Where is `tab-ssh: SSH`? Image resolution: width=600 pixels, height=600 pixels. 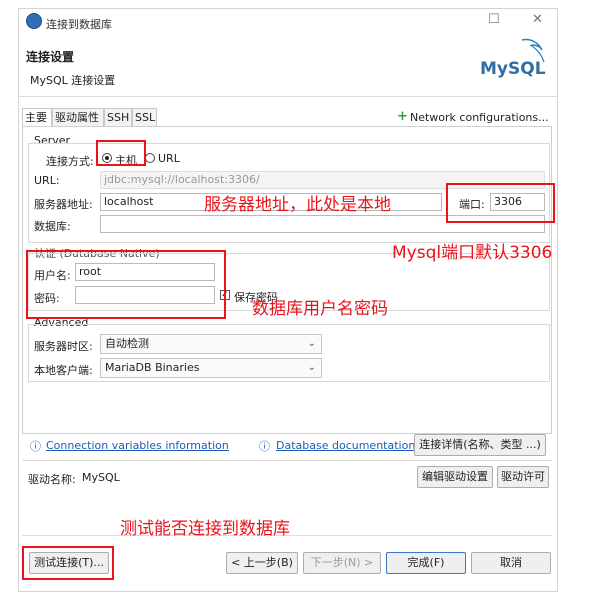
tab-ssh: SSH is located at coordinates (118, 117).